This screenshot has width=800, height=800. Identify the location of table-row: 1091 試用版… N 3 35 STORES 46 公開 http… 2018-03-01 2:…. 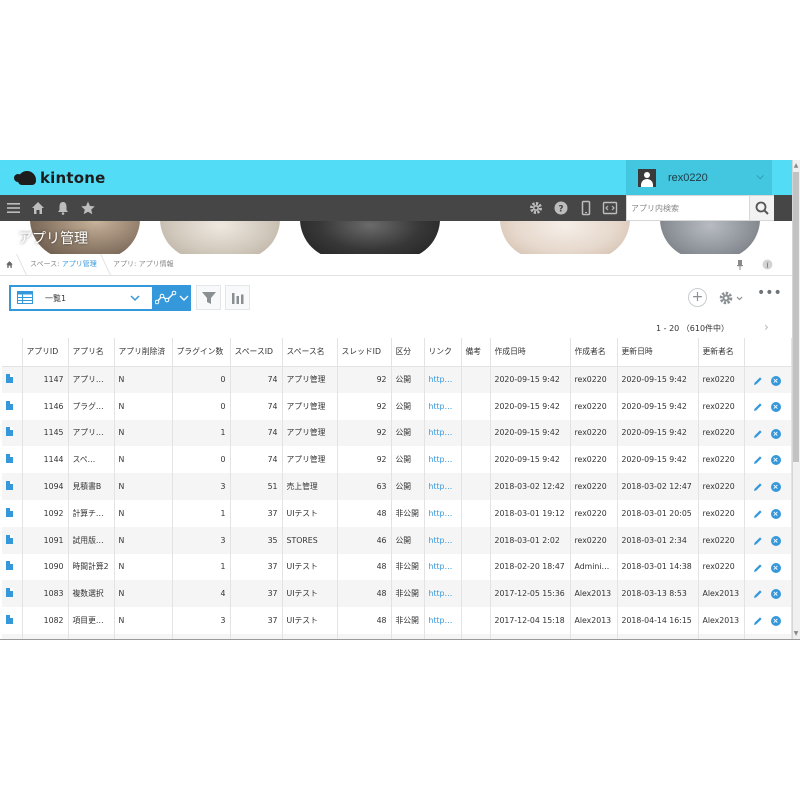
(397, 540).